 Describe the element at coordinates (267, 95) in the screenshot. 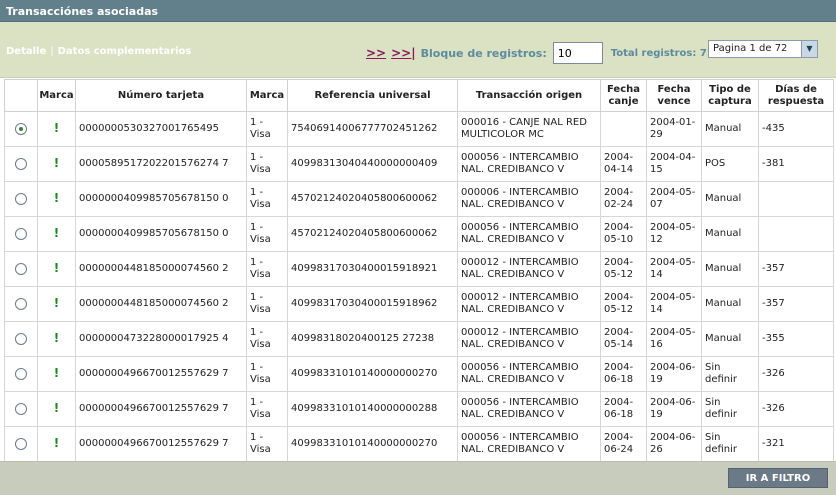

I see `col-marca: Marca` at that location.